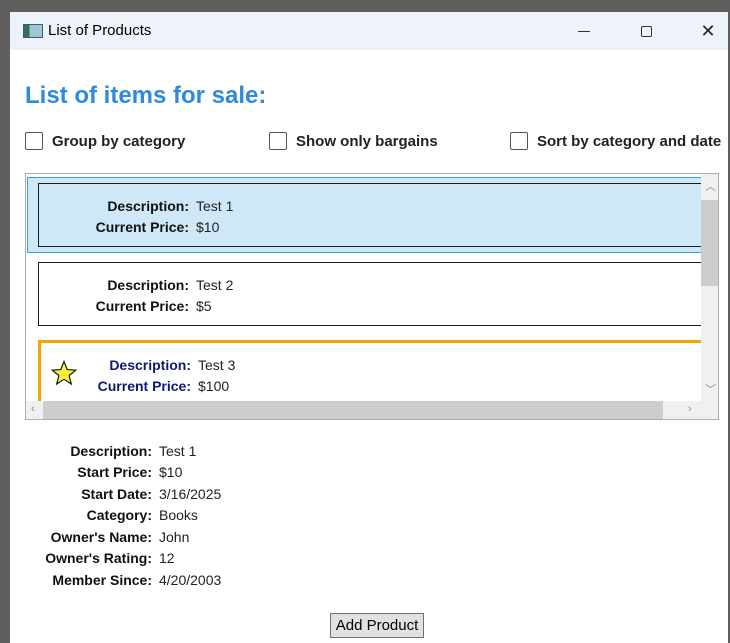 The image size is (730, 643). I want to click on app-icon, so click(33, 31).